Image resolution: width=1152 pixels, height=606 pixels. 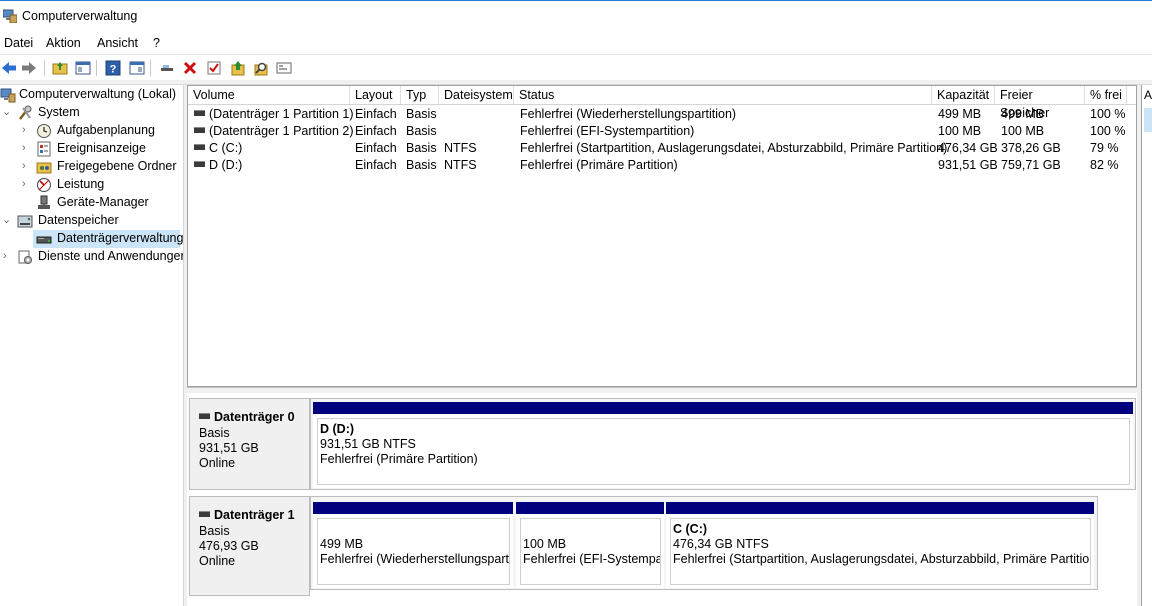 What do you see at coordinates (91, 221) in the screenshot?
I see `tree-item-datenspeicher: ⌄ Datenspeicher` at bounding box center [91, 221].